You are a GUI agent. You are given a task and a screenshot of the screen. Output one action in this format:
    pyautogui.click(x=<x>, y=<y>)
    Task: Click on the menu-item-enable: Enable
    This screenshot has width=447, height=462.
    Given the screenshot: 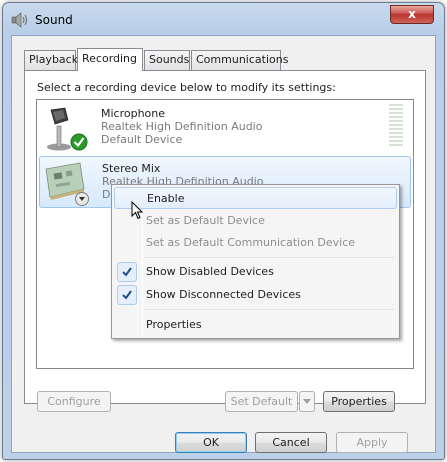 What is the action you would take?
    pyautogui.click(x=255, y=198)
    